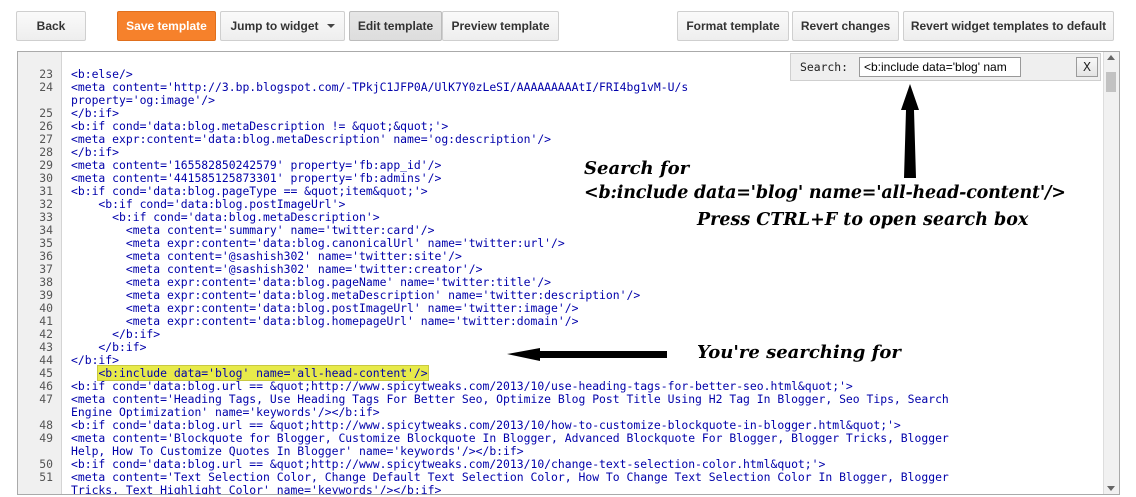 This screenshot has height=497, width=1136. What do you see at coordinates (51, 26) in the screenshot?
I see `back-button: Back` at bounding box center [51, 26].